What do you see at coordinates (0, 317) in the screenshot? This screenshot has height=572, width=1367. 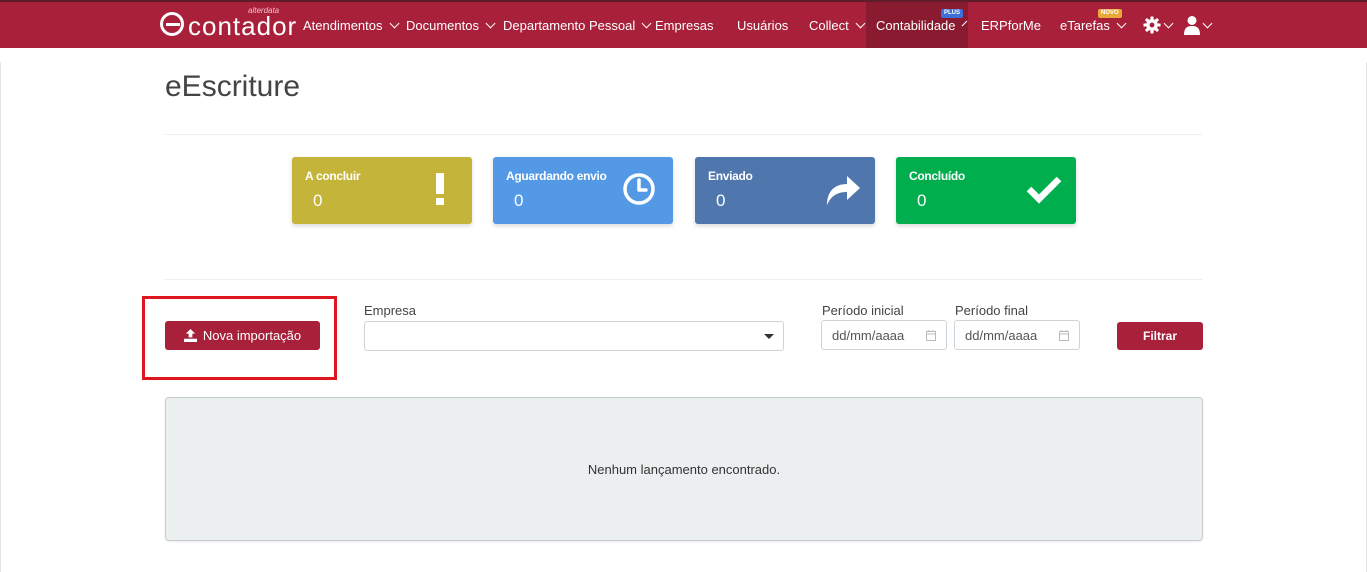 I see `left-border` at bounding box center [0, 317].